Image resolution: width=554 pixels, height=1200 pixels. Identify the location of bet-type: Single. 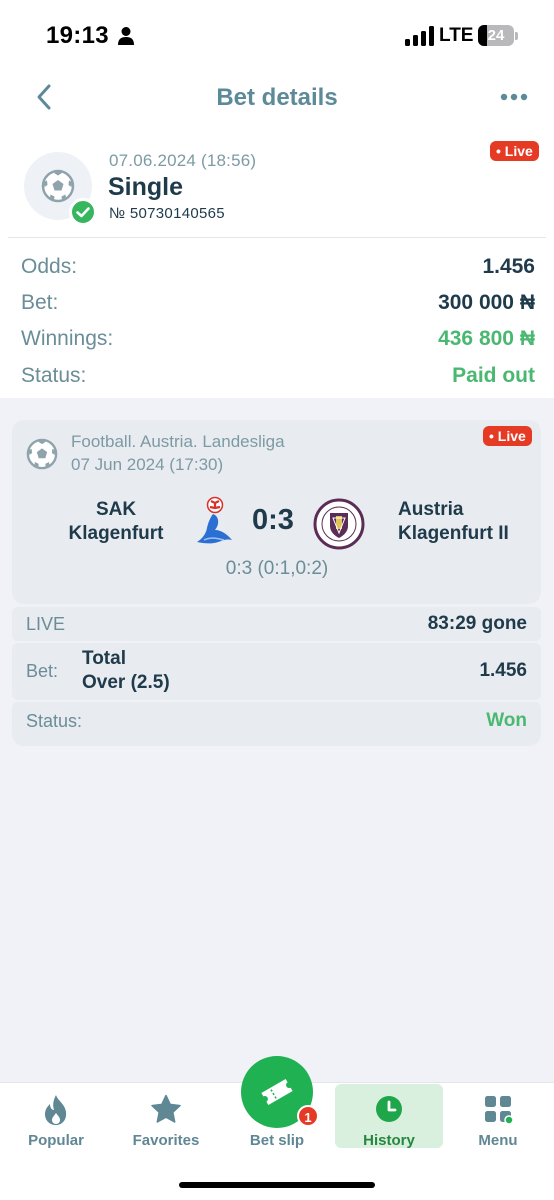
(146, 187).